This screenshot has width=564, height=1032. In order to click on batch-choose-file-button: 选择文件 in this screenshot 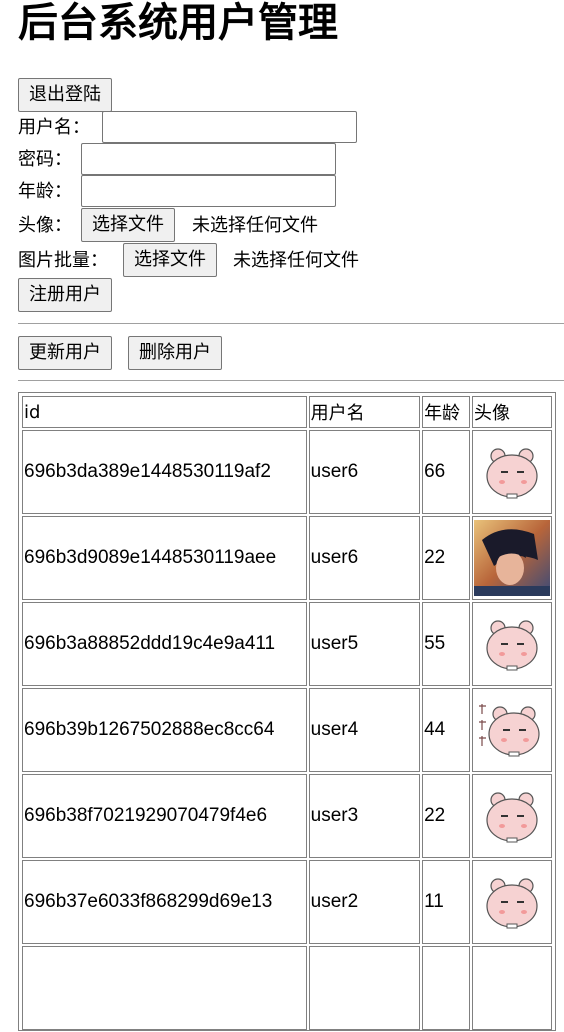, I will do `click(170, 260)`.